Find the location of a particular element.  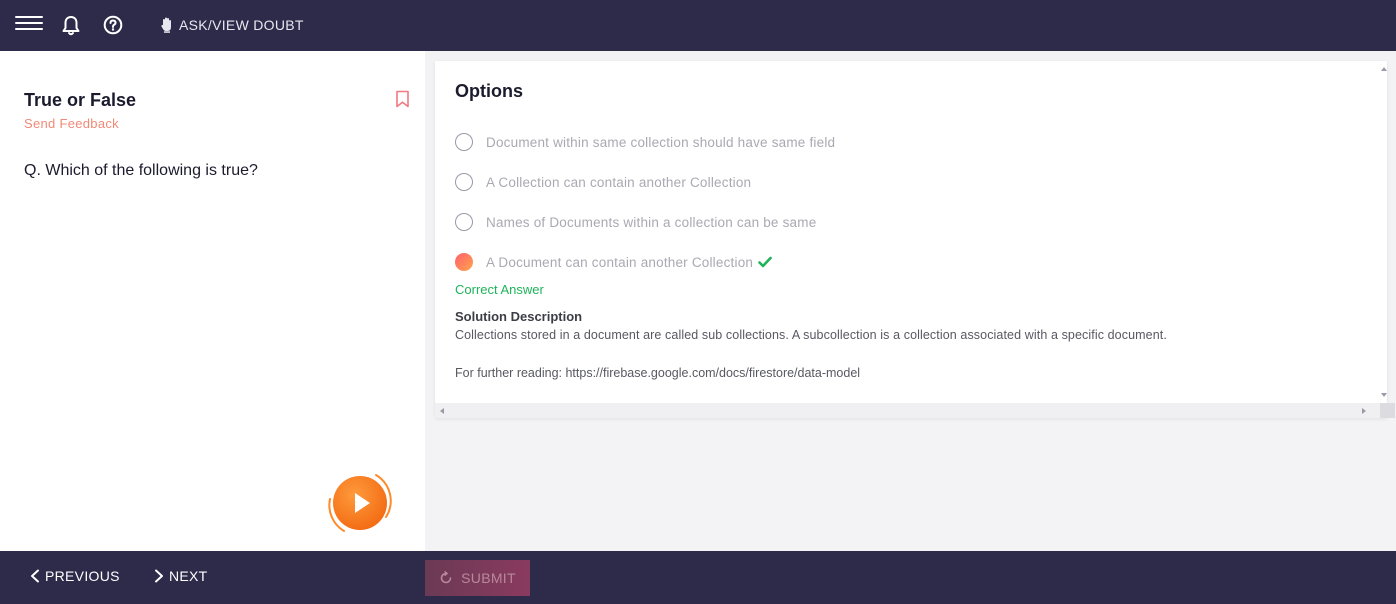

send-feedback-link: Send Feedback is located at coordinates (71, 123).